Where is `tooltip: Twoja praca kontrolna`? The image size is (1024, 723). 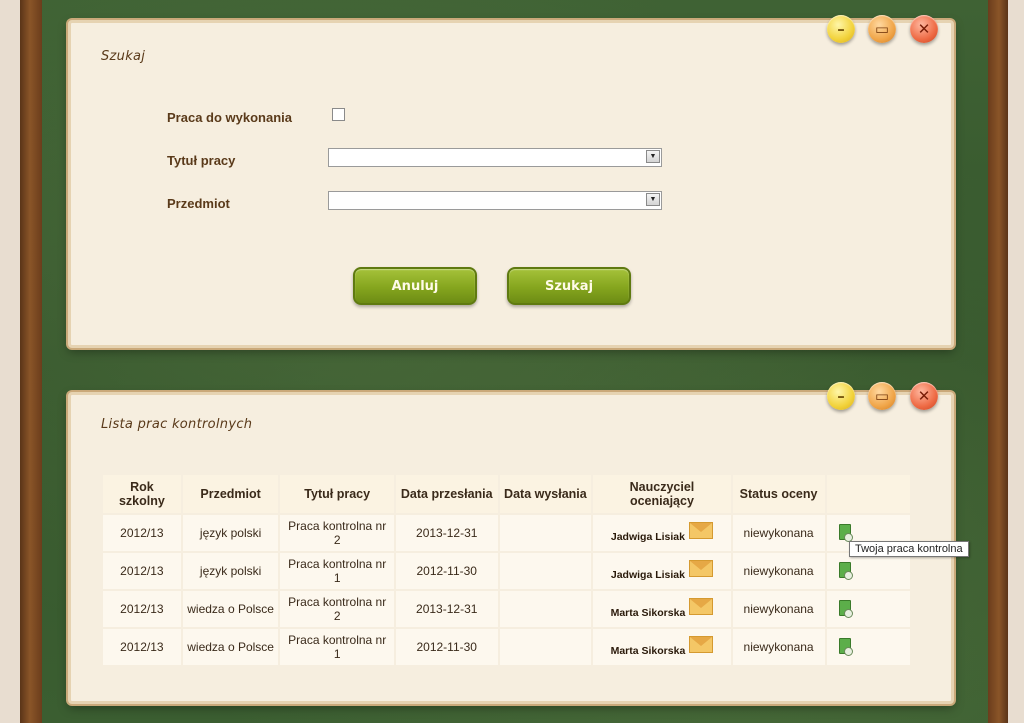 tooltip: Twoja praca kontrolna is located at coordinates (909, 549).